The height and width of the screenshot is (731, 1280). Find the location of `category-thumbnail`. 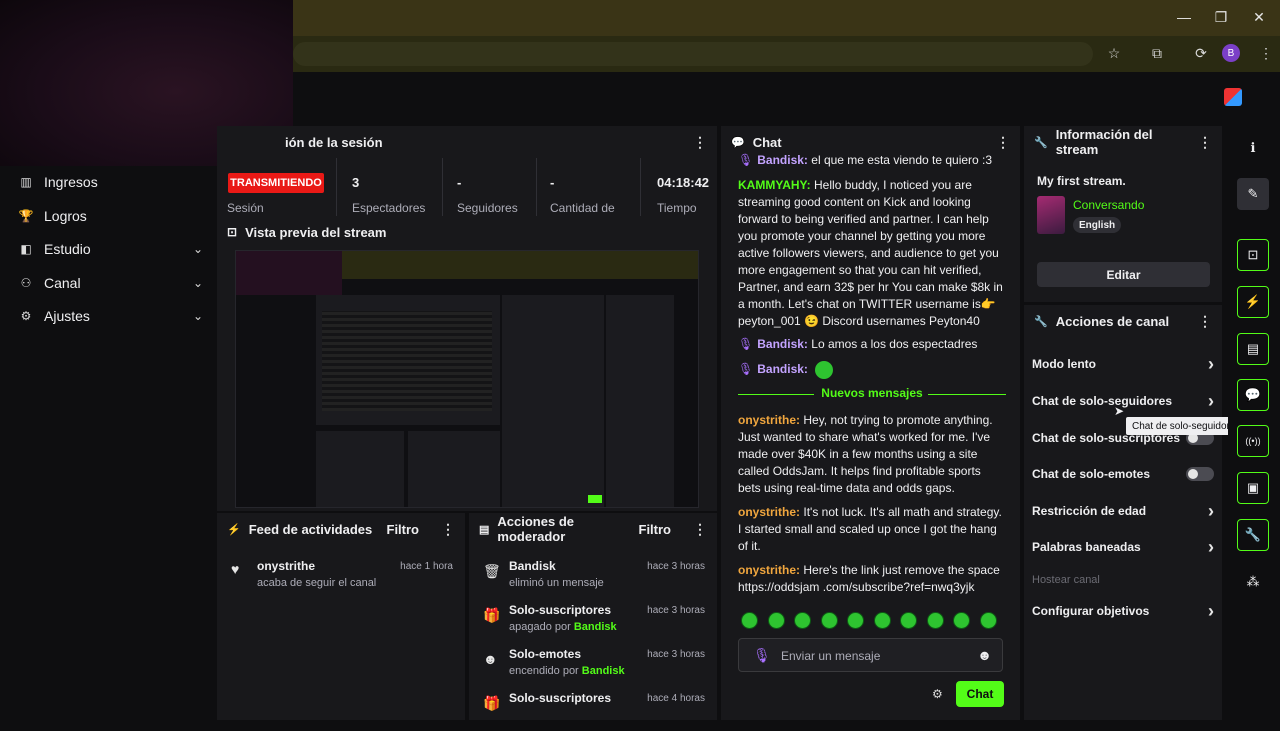

category-thumbnail is located at coordinates (1051, 215).